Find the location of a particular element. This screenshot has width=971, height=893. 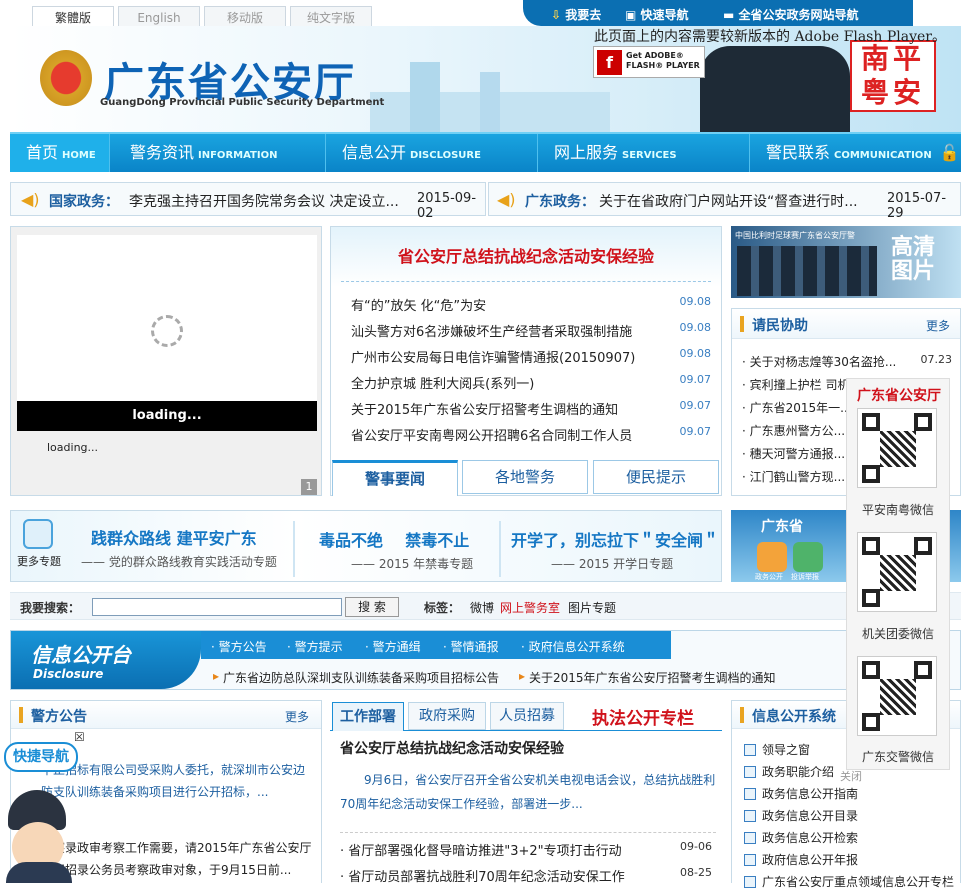

province-sites-link: ▬ 全省公安政务网站导航 is located at coordinates (791, 14).